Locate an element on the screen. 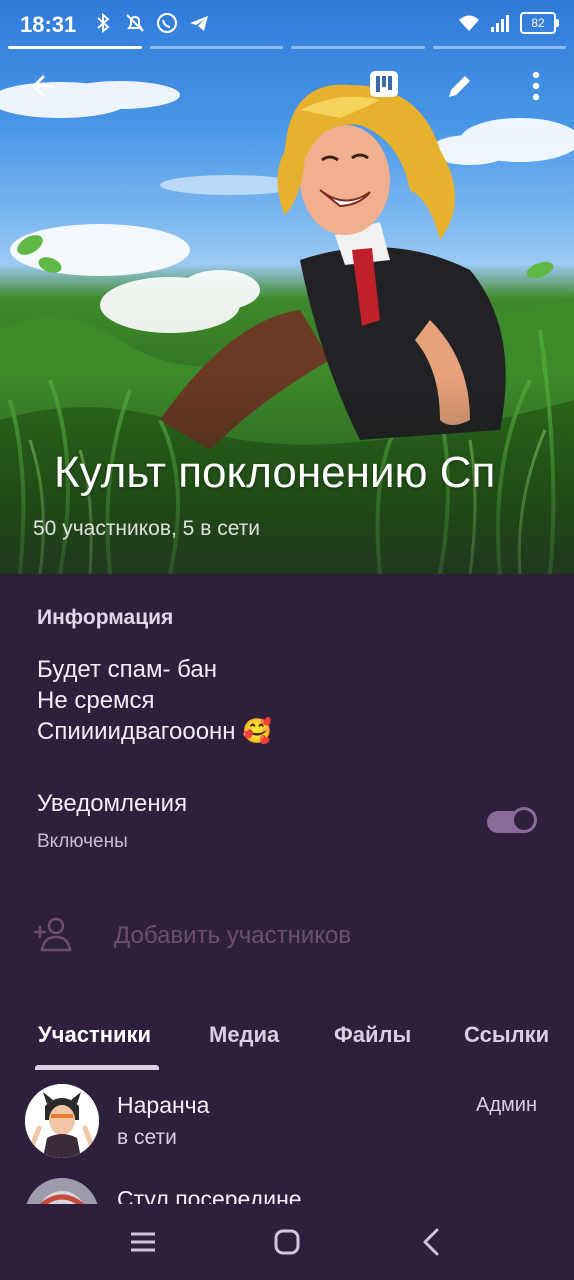 Image resolution: width=574 pixels, height=1280 pixels. tab-links: Ссылки is located at coordinates (506, 1035).